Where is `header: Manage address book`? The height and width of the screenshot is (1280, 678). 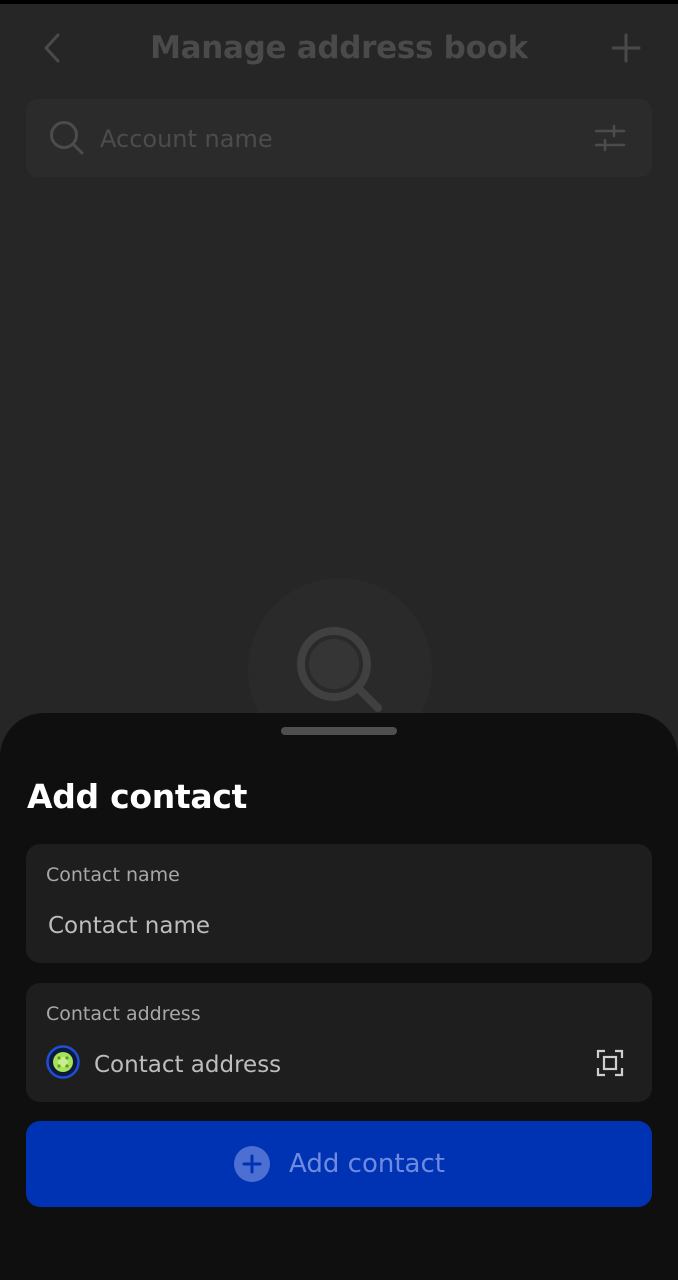
header: Manage address book is located at coordinates (339, 49).